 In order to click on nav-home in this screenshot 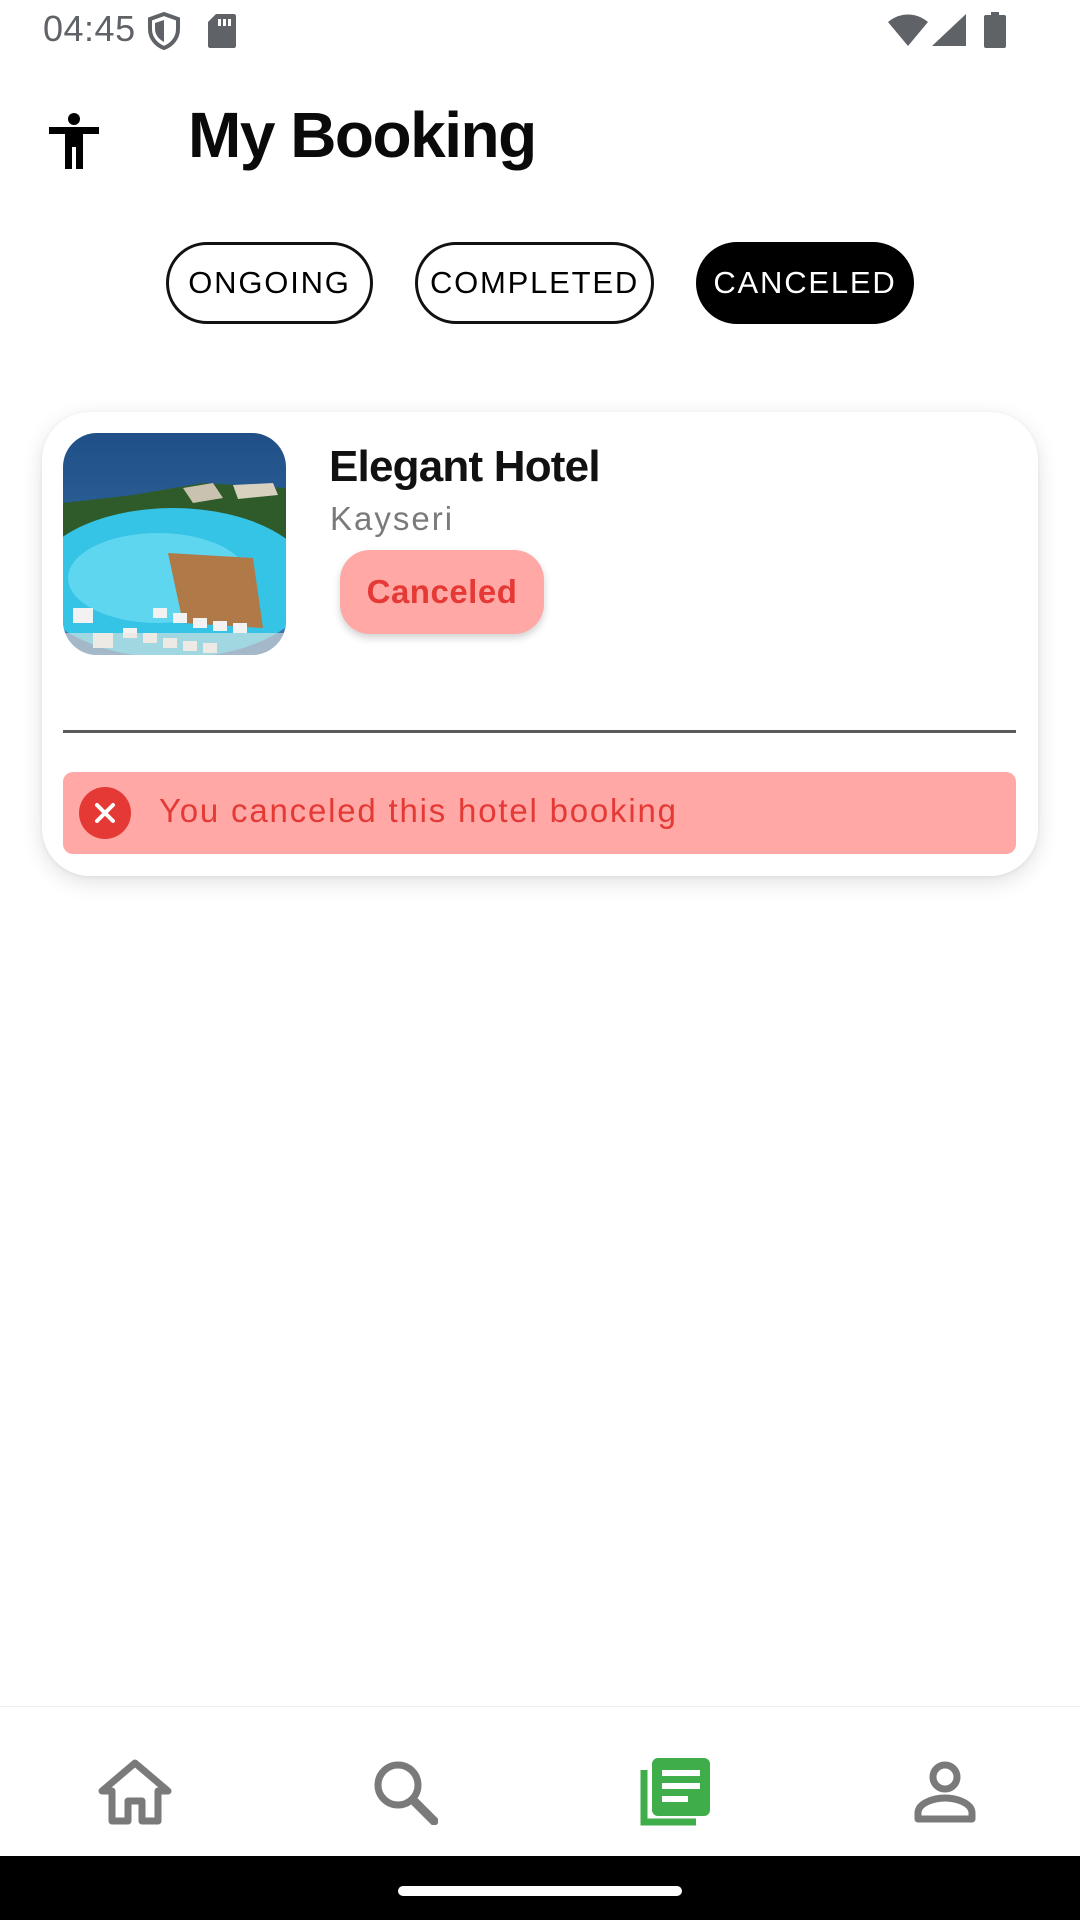, I will do `click(135, 1792)`.